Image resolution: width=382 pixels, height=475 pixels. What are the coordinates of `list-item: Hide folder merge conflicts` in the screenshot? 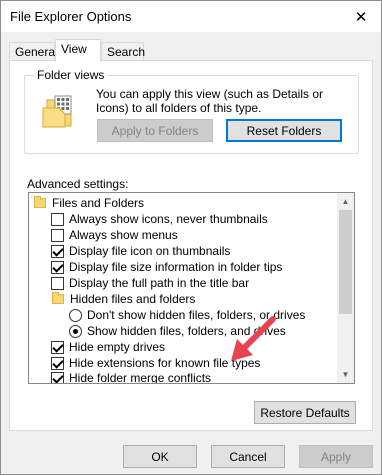 It's located at (131, 377).